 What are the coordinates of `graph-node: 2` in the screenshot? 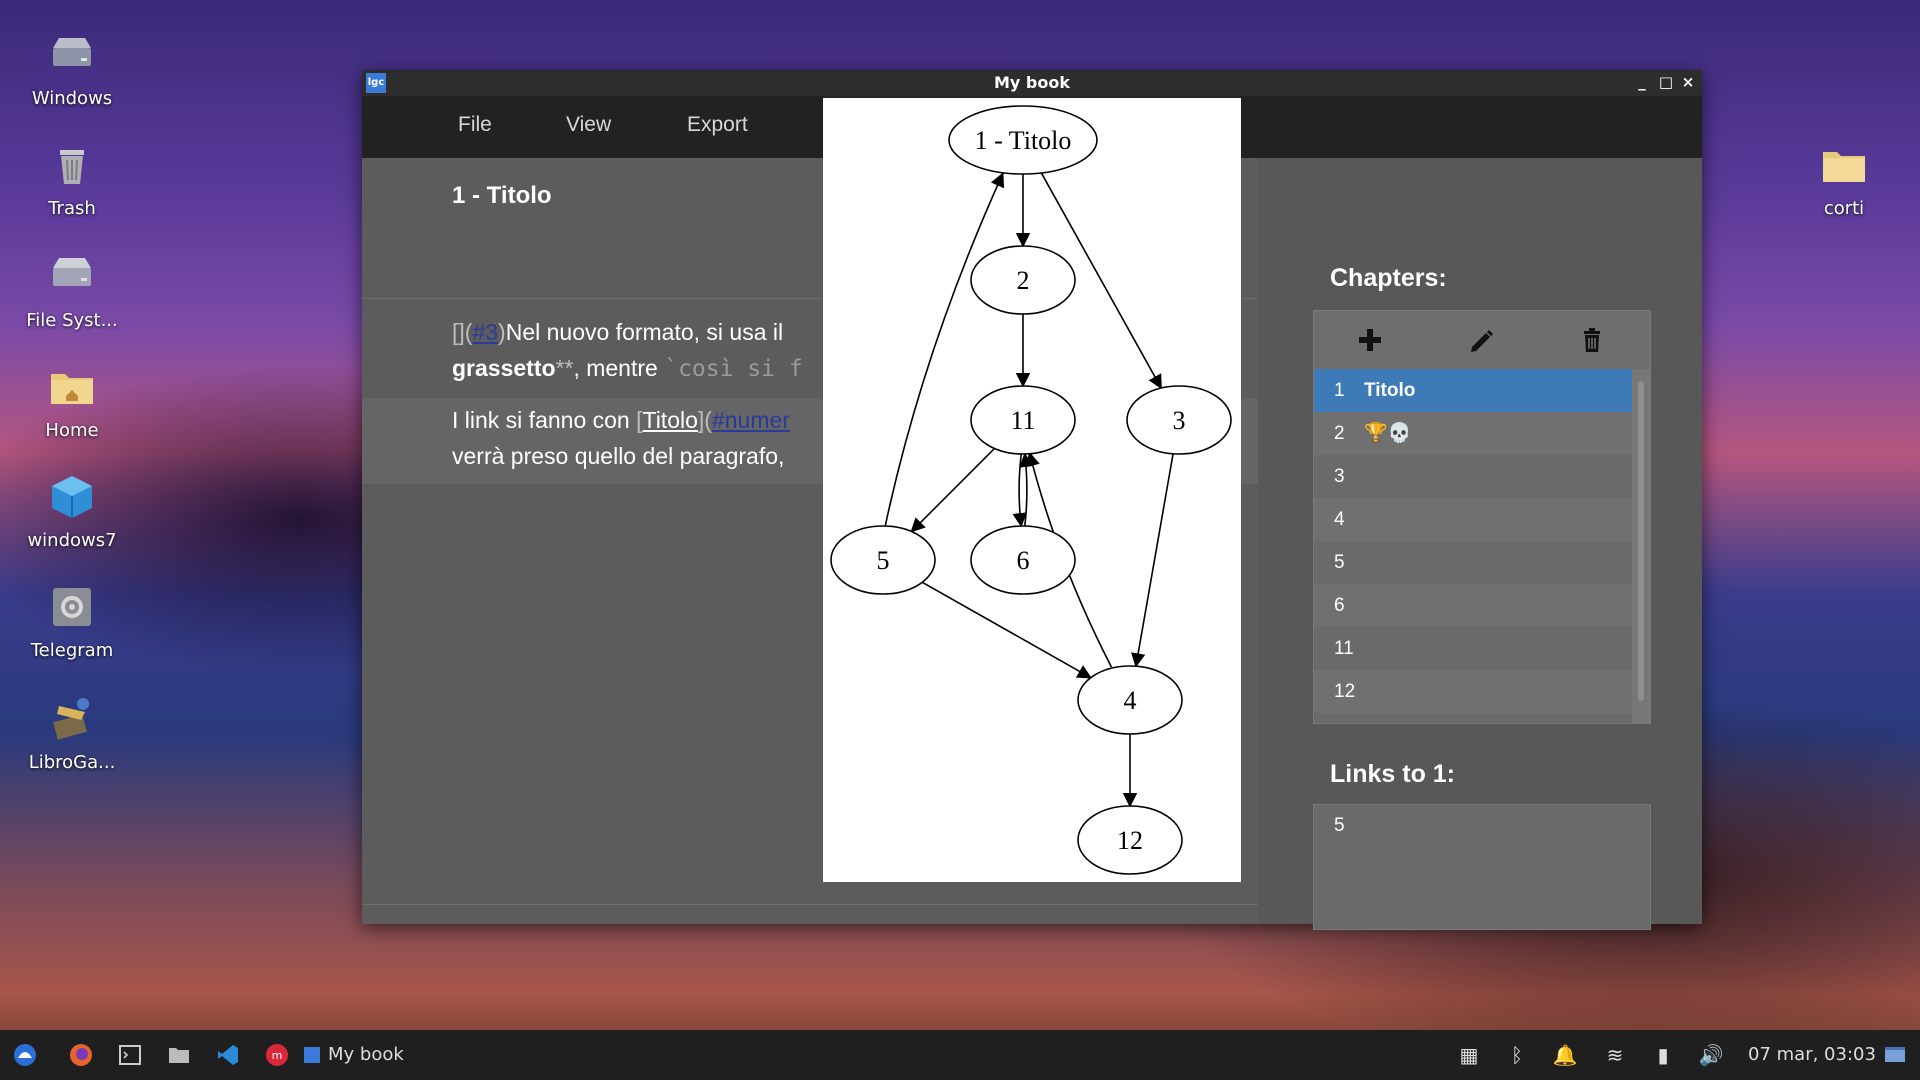 It's located at (1023, 280).